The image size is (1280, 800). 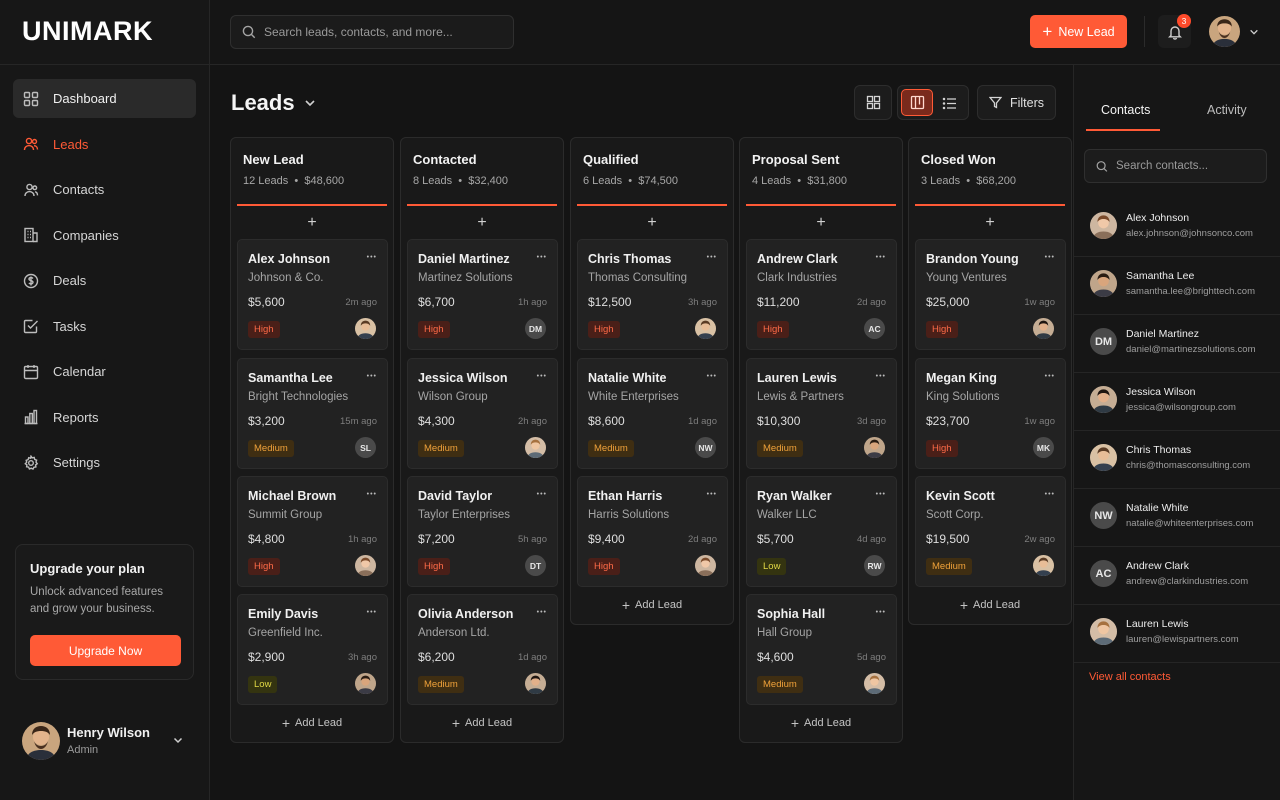 What do you see at coordinates (104, 326) in the screenshot?
I see `sidebar-item-tasks: Tasks` at bounding box center [104, 326].